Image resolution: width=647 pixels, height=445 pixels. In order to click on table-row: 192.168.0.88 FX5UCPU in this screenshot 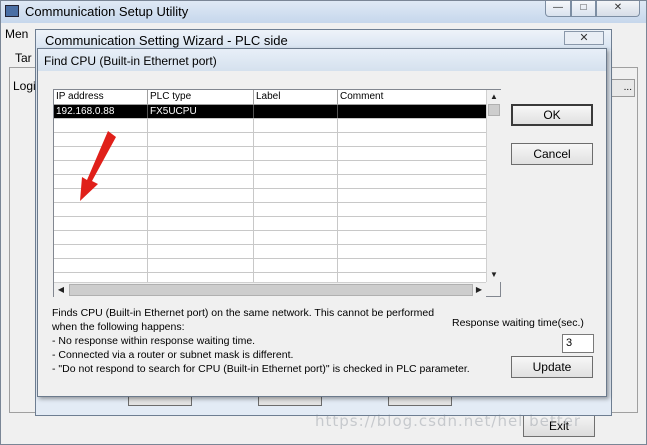, I will do `click(270, 112)`.